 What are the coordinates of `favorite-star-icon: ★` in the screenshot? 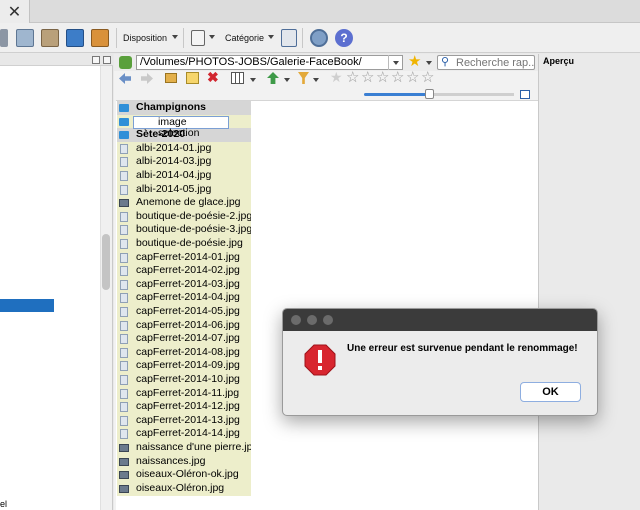 It's located at (414, 61).